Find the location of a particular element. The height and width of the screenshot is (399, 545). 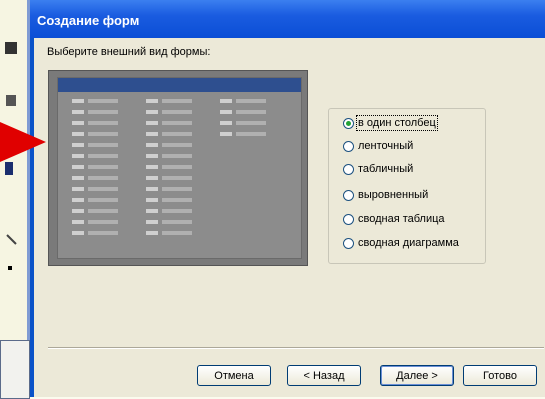

option-label: сводная таблица is located at coordinates (401, 219).